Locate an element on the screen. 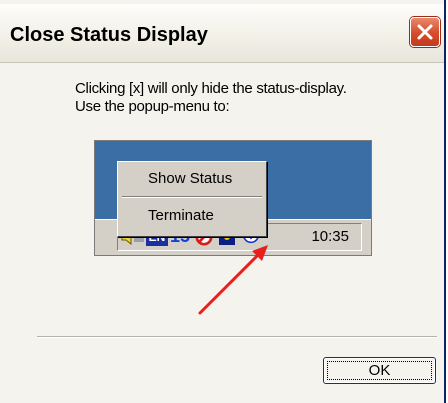 The width and height of the screenshot is (448, 403). menu-separator is located at coordinates (192, 197).